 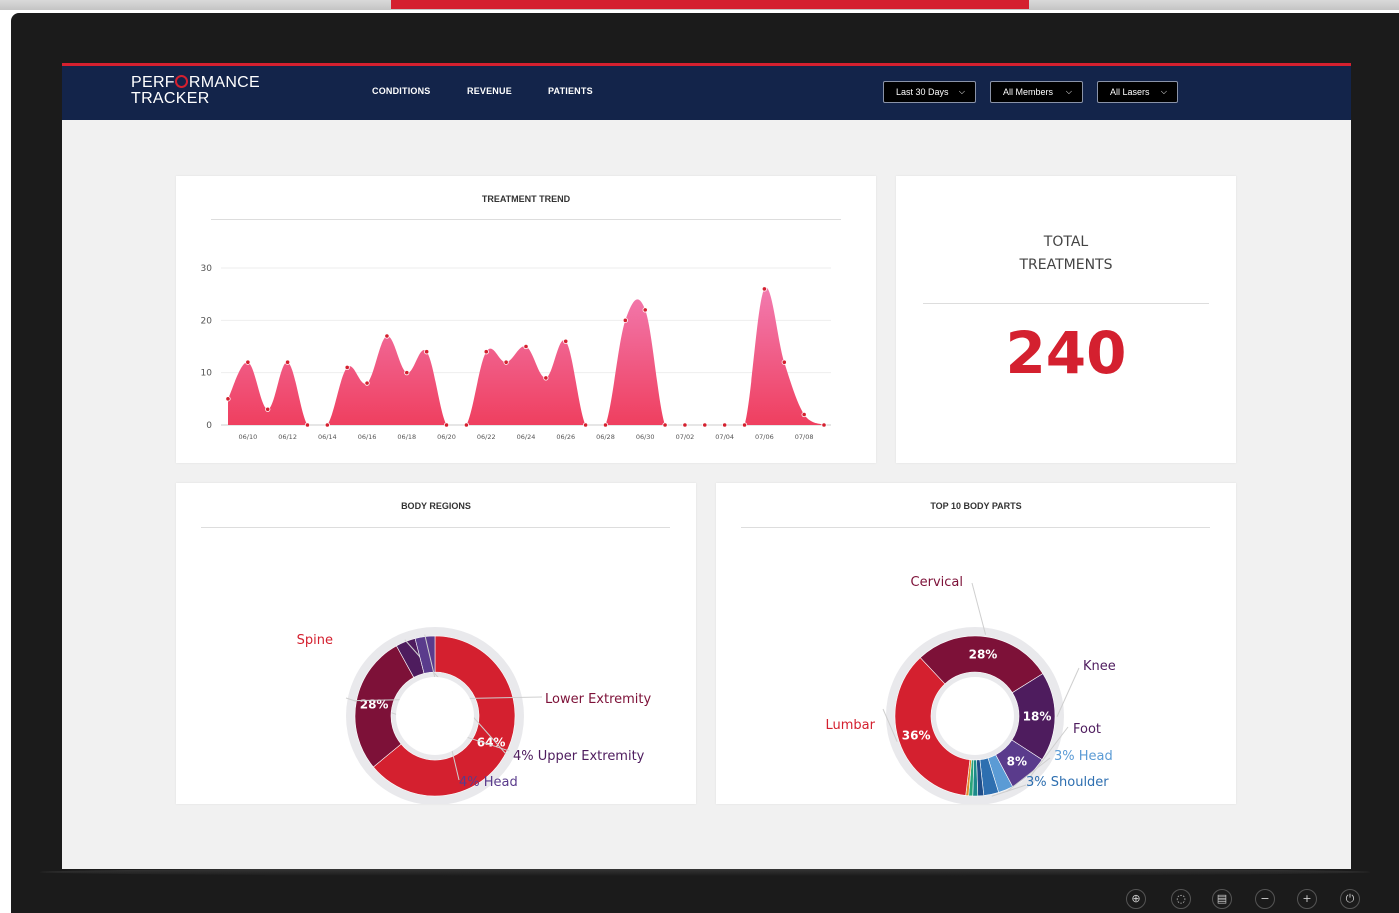 What do you see at coordinates (1066, 353) in the screenshot?
I see `total-treatments-value: 240` at bounding box center [1066, 353].